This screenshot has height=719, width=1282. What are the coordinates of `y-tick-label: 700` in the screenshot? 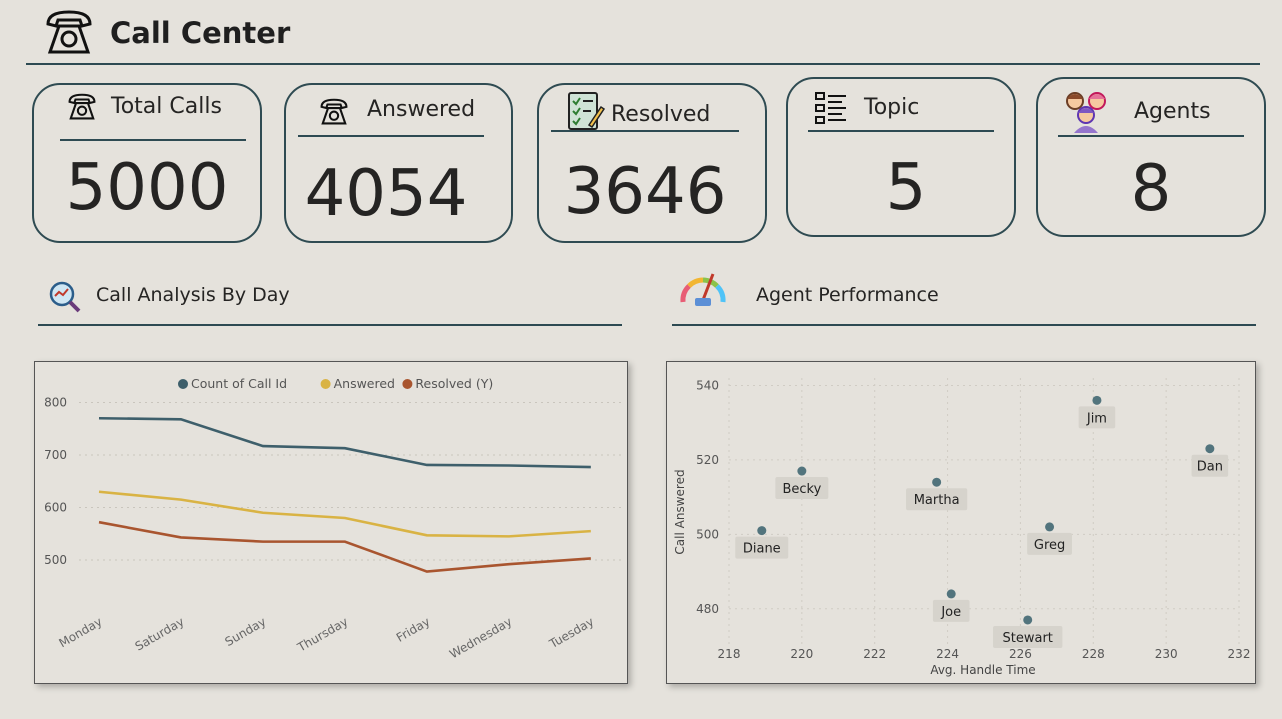 It's located at (55, 455).